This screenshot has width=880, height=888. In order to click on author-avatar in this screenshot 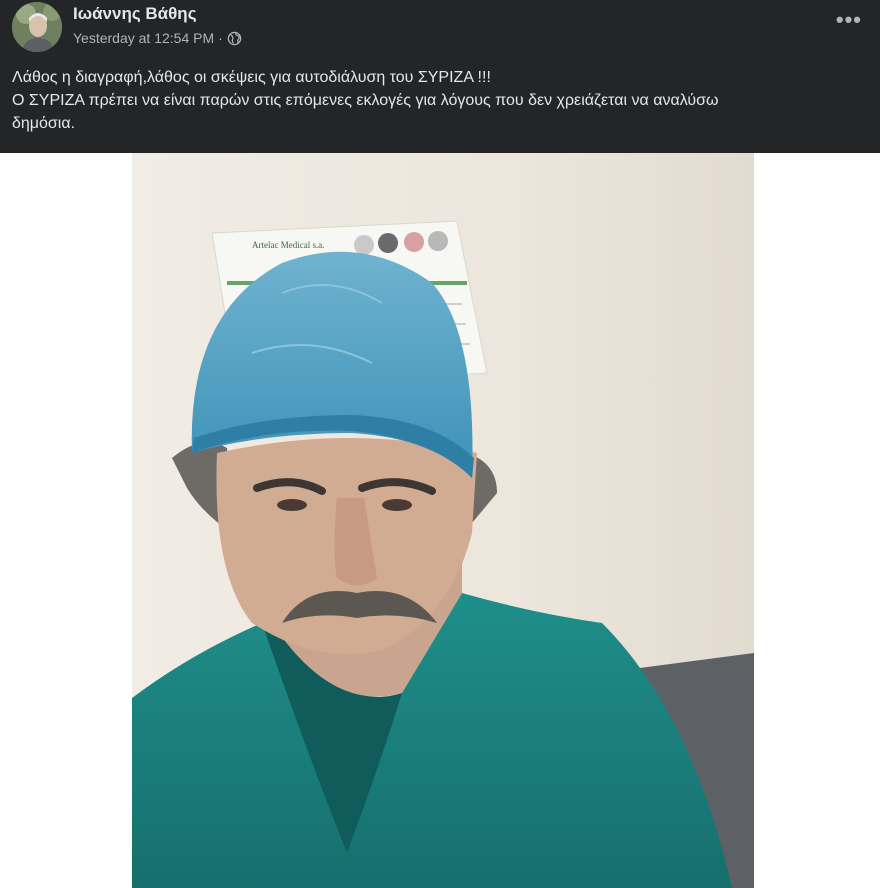, I will do `click(37, 27)`.